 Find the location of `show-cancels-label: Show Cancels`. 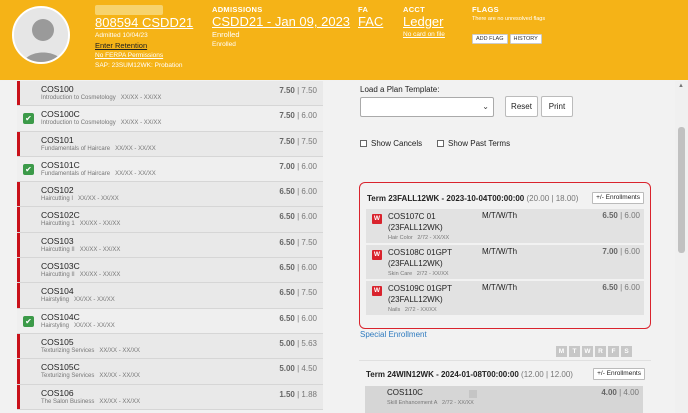

show-cancels-label: Show Cancels is located at coordinates (397, 143).